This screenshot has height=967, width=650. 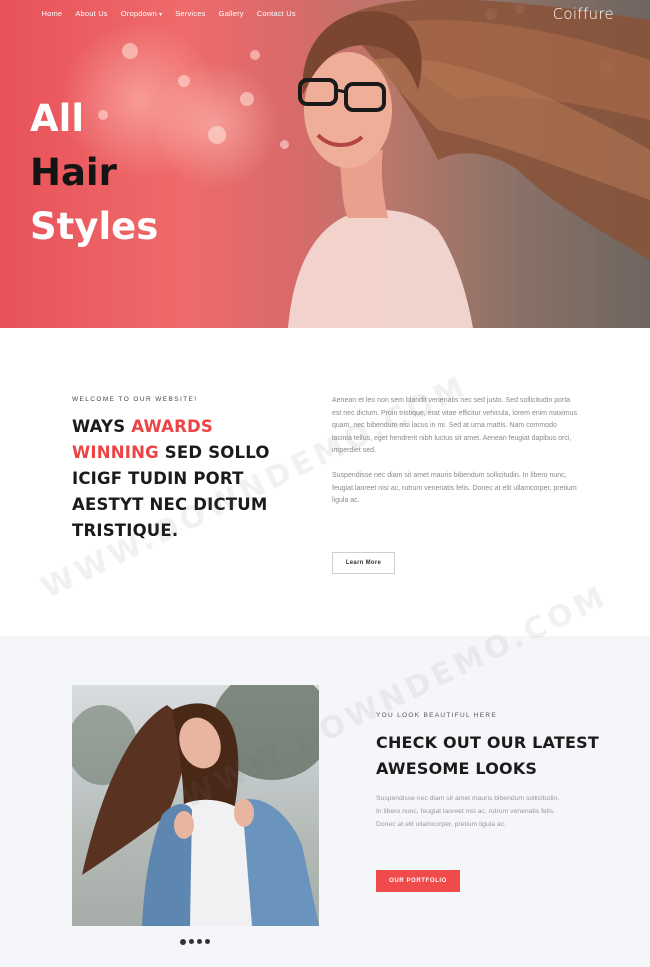 I want to click on portfolio-slider-image, so click(x=195, y=805).